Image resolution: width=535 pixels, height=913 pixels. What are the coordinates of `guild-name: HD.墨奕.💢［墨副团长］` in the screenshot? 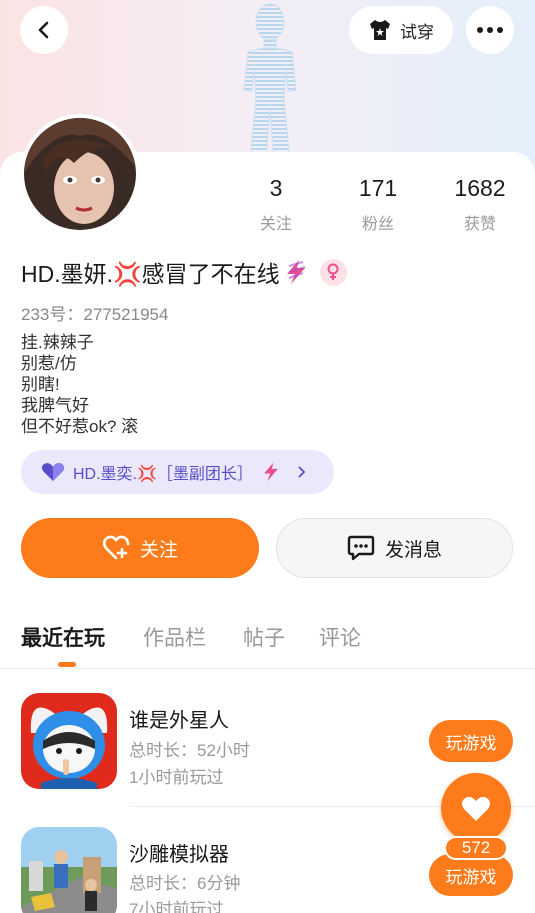 It's located at (163, 474).